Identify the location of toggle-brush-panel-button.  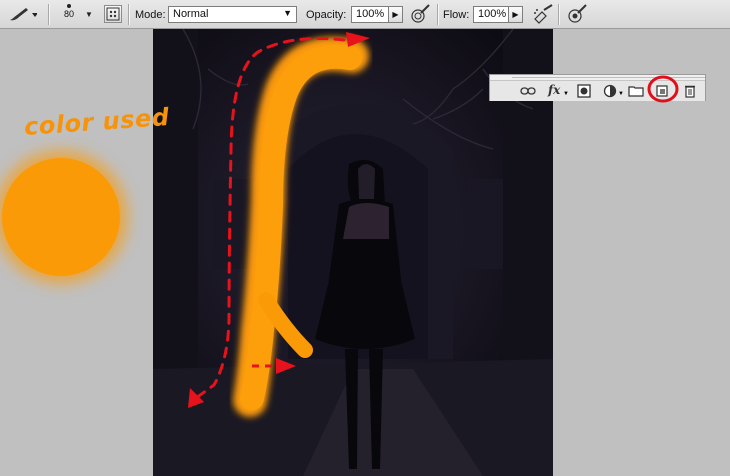
(113, 14).